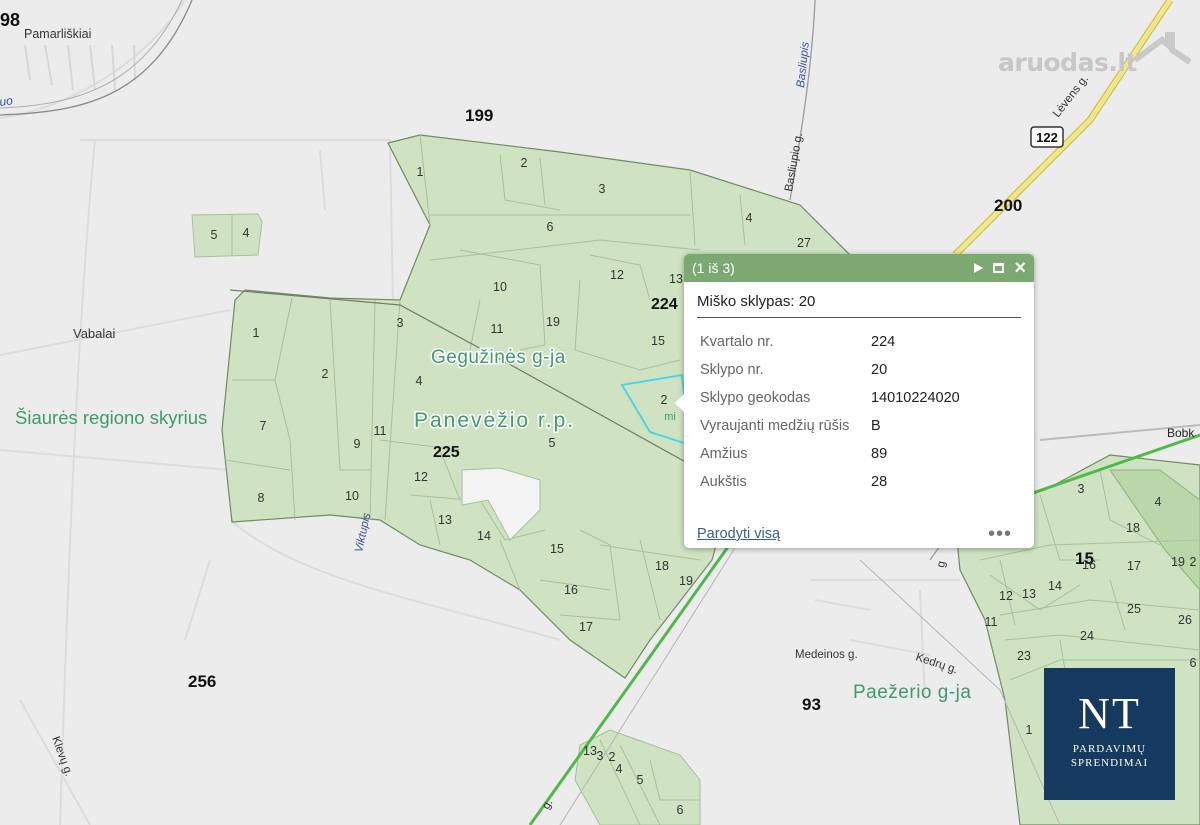 The width and height of the screenshot is (1200, 825). Describe the element at coordinates (738, 534) in the screenshot. I see `show-all-link: Parodyti visą` at that location.